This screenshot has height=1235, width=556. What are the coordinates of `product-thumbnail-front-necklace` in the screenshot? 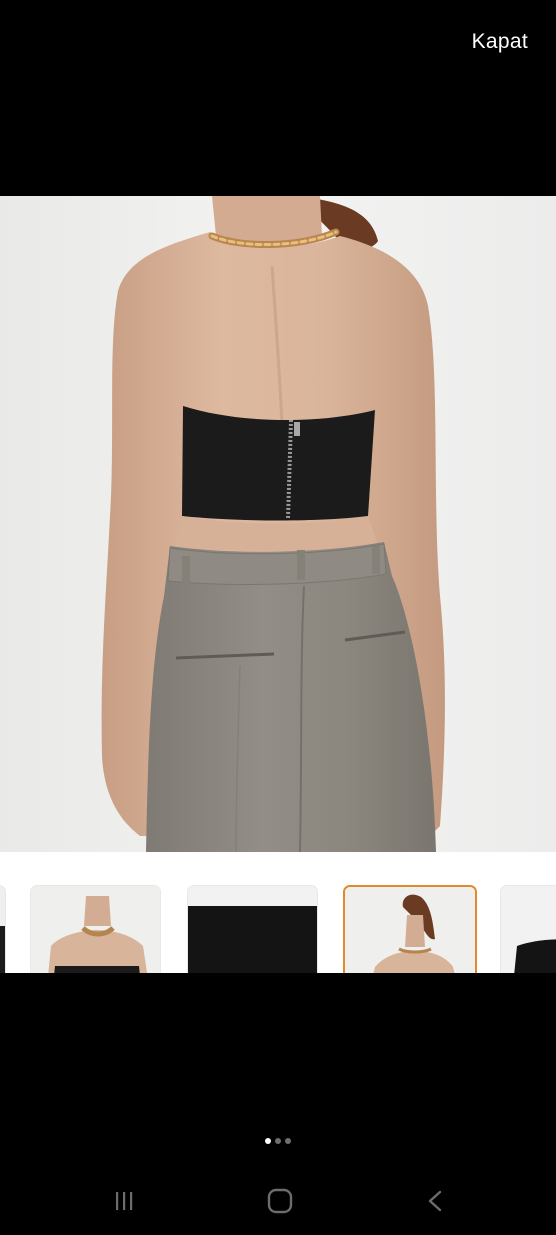 It's located at (95, 929).